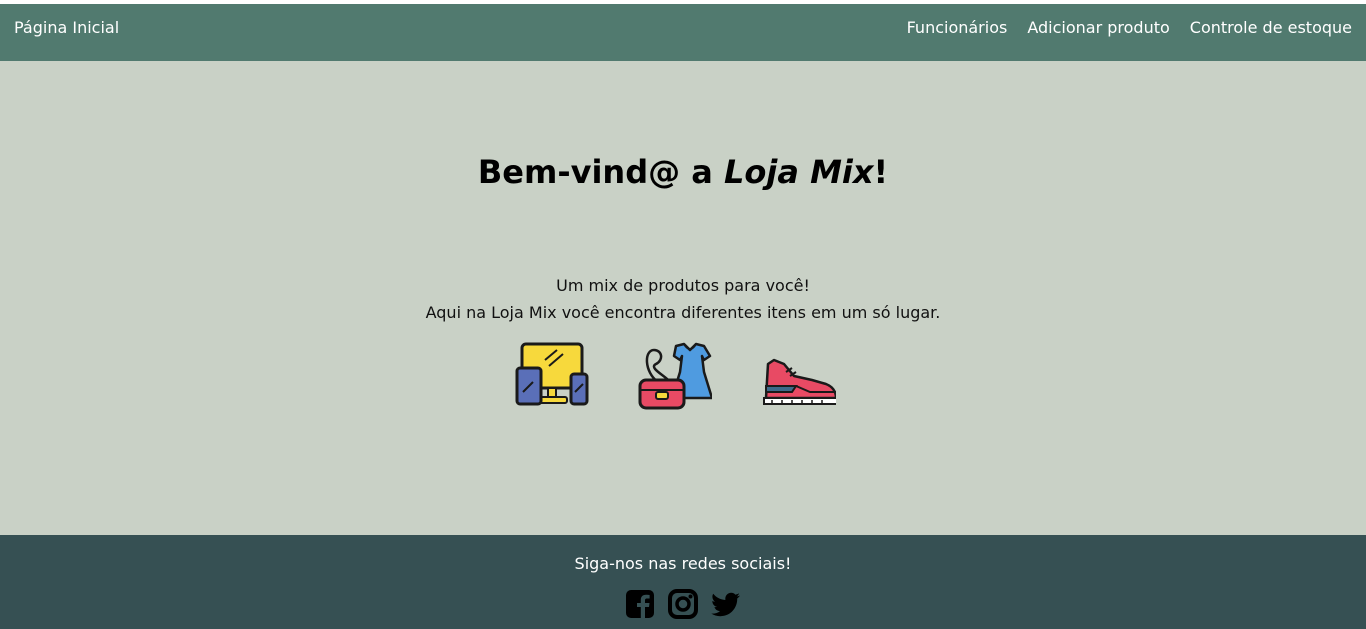 This screenshot has width=1366, height=629. Describe the element at coordinates (675, 376) in the screenshot. I see `clothing-bag-icon` at that location.